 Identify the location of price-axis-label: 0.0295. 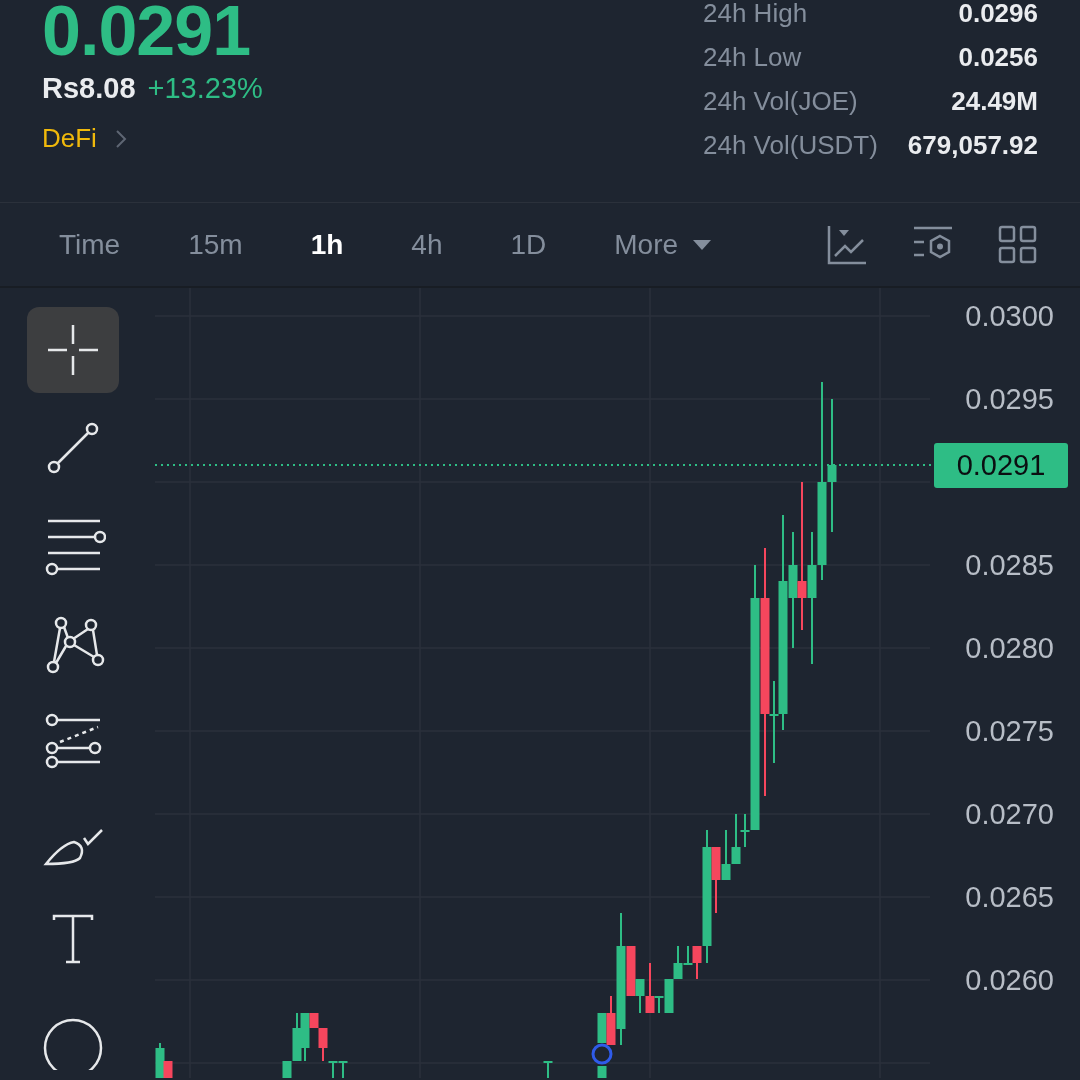
(1009, 399).